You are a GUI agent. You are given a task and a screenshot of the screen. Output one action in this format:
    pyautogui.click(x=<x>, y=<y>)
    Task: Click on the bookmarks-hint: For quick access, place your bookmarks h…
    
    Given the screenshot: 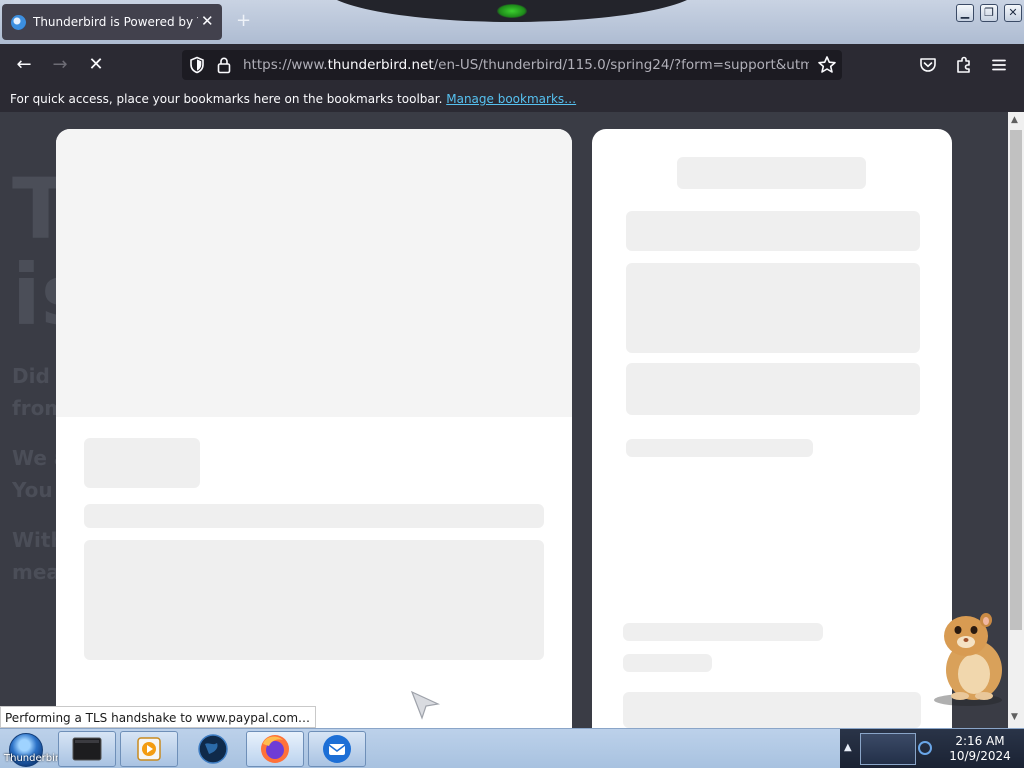 What is the action you would take?
    pyautogui.click(x=293, y=99)
    